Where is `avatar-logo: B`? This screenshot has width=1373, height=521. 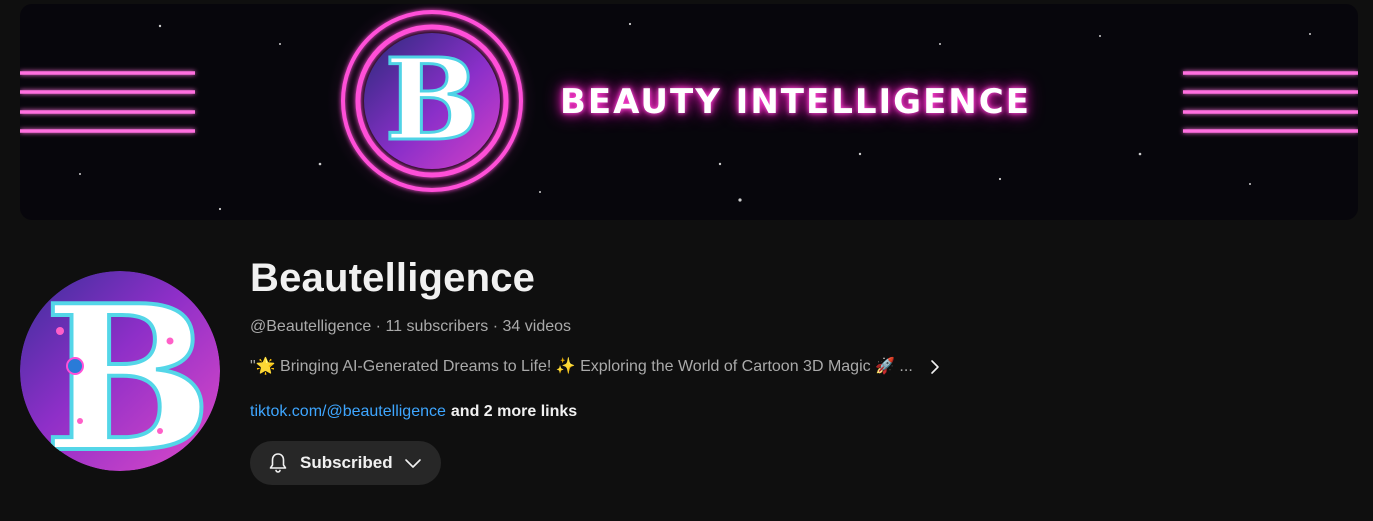
avatar-logo: B is located at coordinates (120, 371).